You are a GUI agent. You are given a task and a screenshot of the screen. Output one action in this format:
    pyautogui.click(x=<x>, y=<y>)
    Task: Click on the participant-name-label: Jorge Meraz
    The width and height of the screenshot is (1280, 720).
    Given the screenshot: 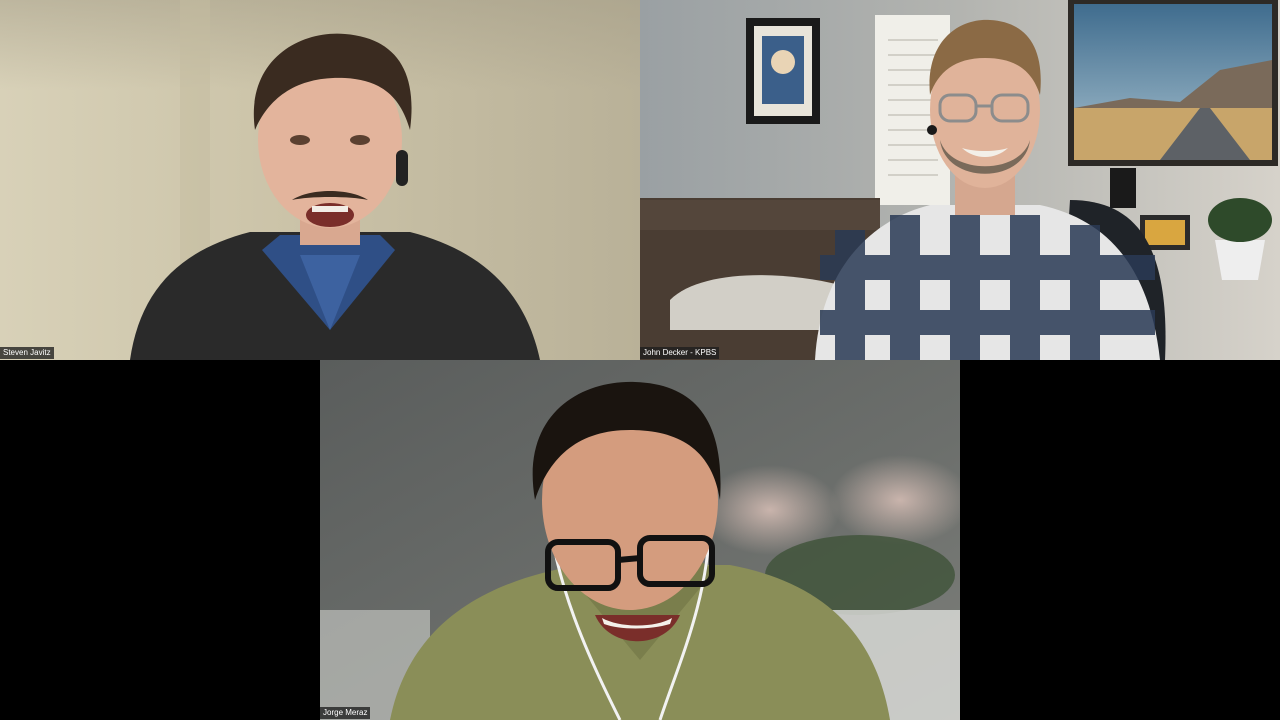 What is the action you would take?
    pyautogui.click(x=345, y=713)
    